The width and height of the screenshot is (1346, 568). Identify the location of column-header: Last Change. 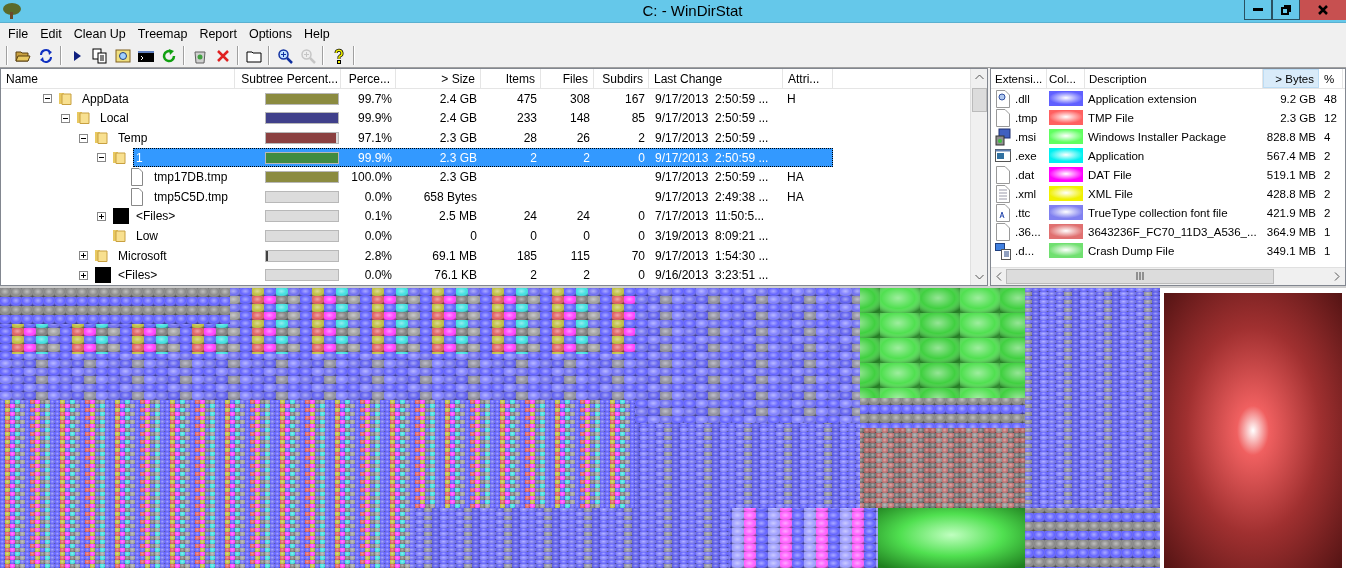
(716, 79).